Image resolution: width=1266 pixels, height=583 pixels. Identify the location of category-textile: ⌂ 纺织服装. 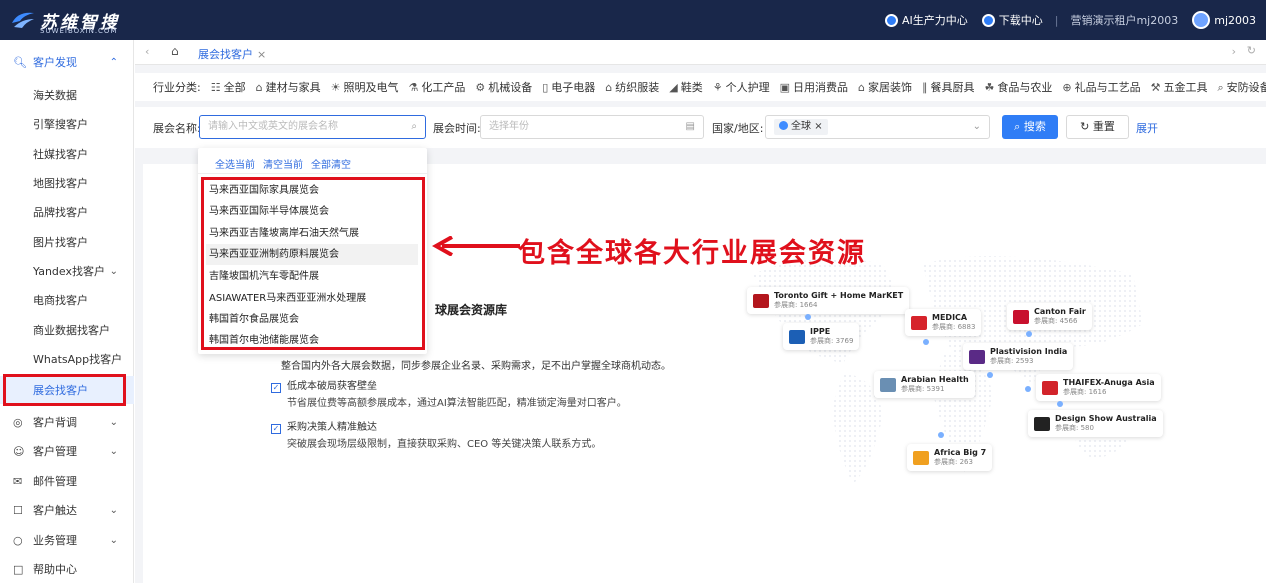
(632, 87).